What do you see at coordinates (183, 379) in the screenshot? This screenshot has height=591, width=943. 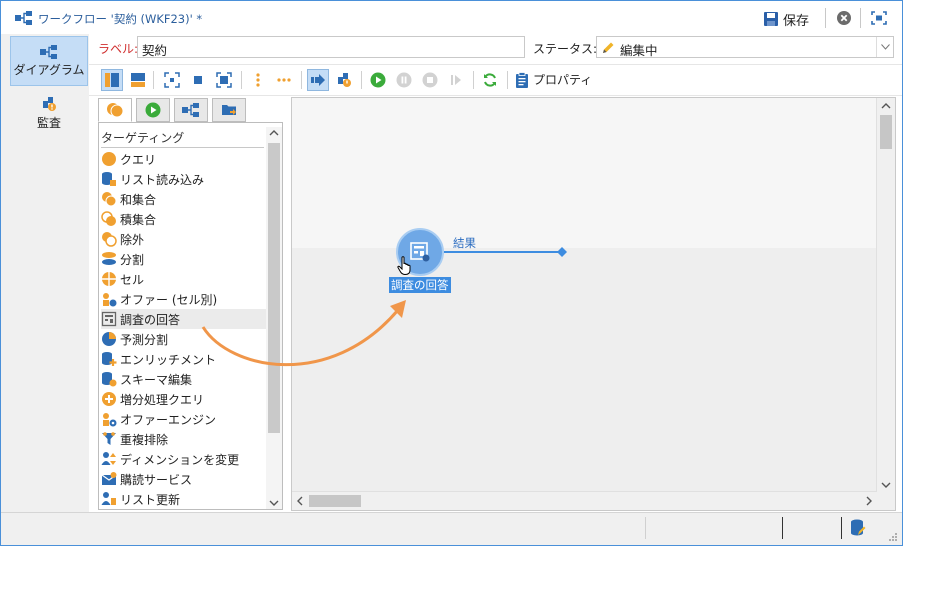 I see `palette-item-schema-edit: スキーマ編集` at bounding box center [183, 379].